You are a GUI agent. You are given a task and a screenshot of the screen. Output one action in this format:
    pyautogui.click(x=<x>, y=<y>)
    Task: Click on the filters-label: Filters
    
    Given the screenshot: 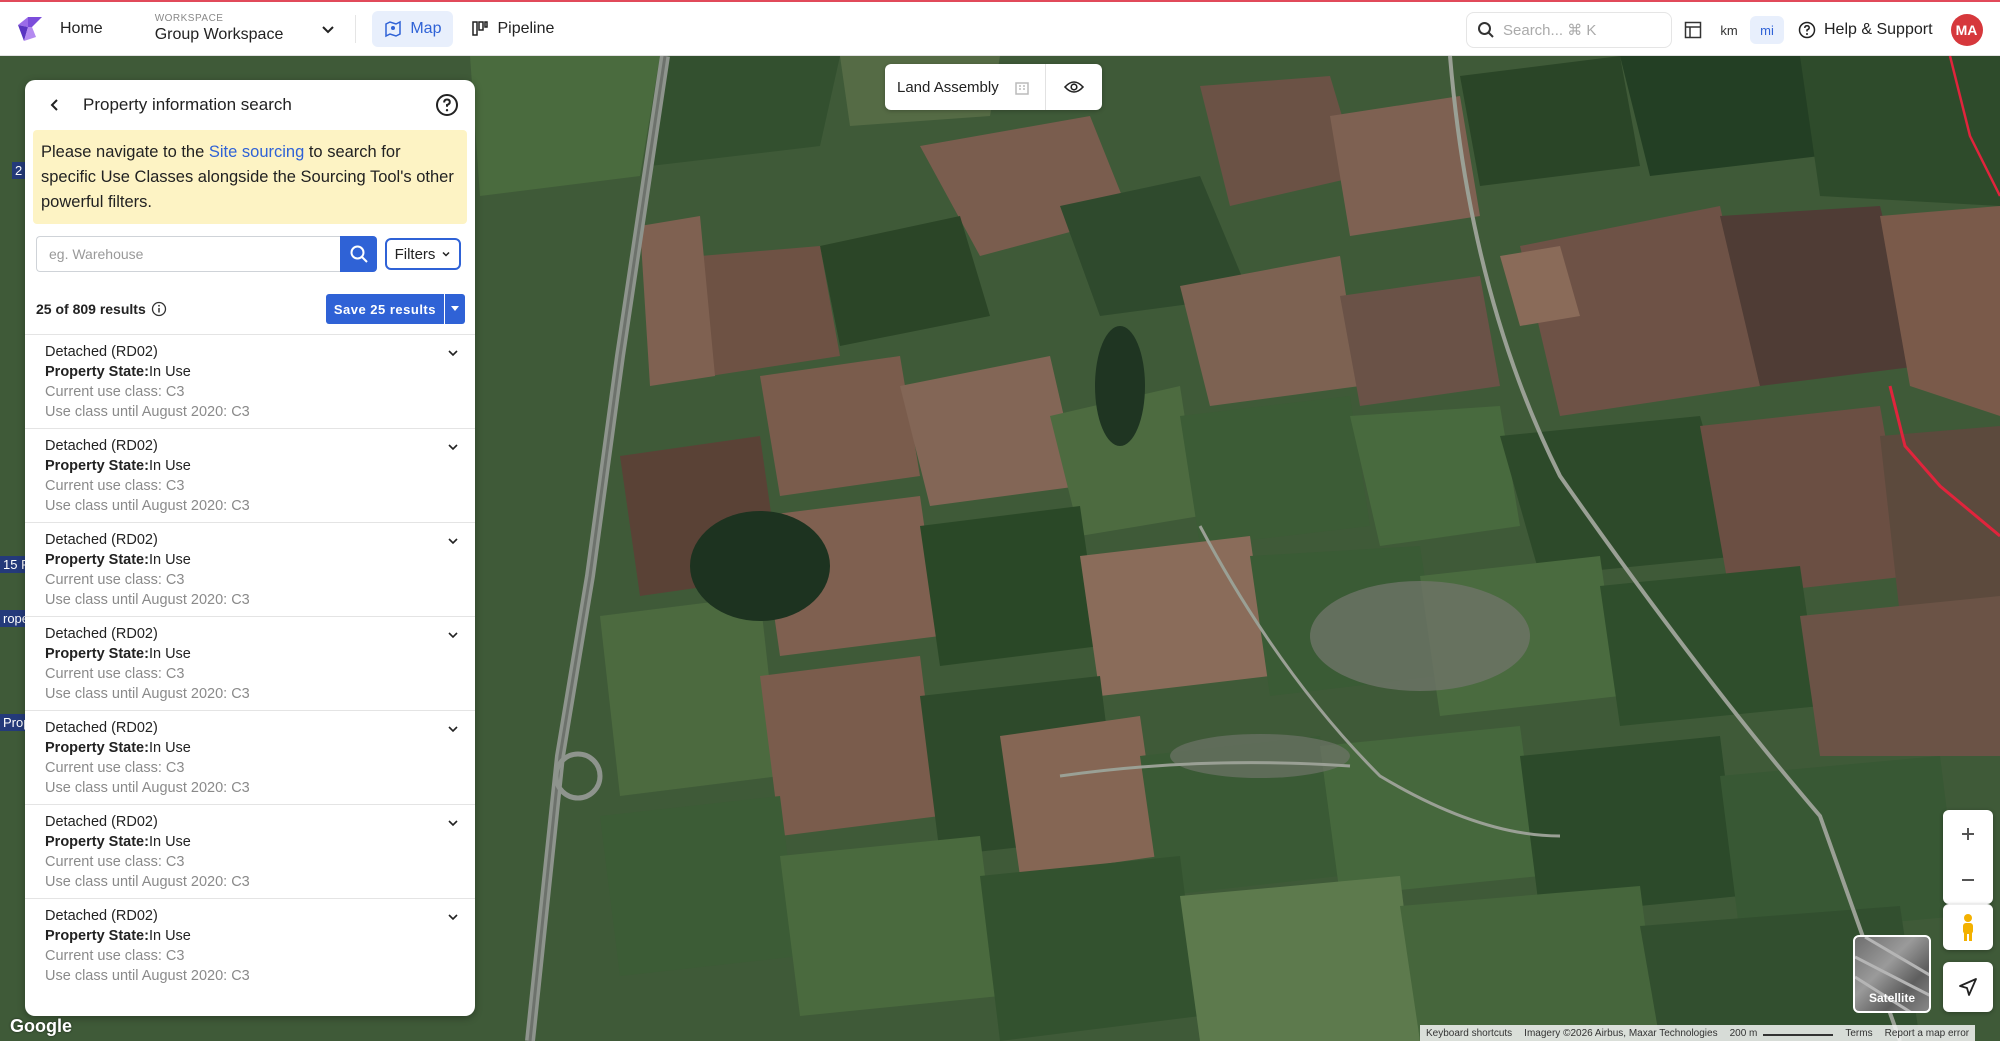 What is the action you would take?
    pyautogui.click(x=415, y=254)
    